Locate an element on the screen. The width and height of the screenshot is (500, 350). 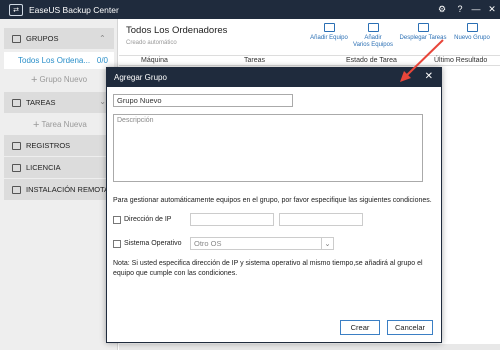
new-group-label: Grupo Nuevo is located at coordinates (63, 79).